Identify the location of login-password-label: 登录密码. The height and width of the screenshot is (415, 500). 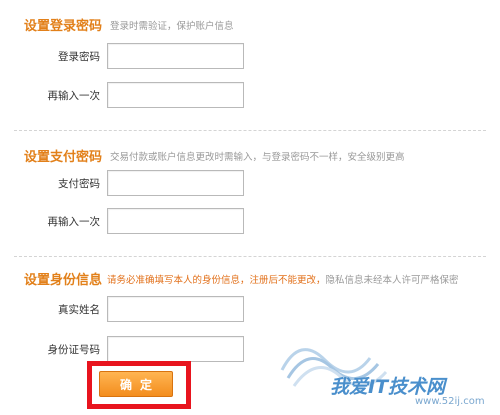
(79, 57).